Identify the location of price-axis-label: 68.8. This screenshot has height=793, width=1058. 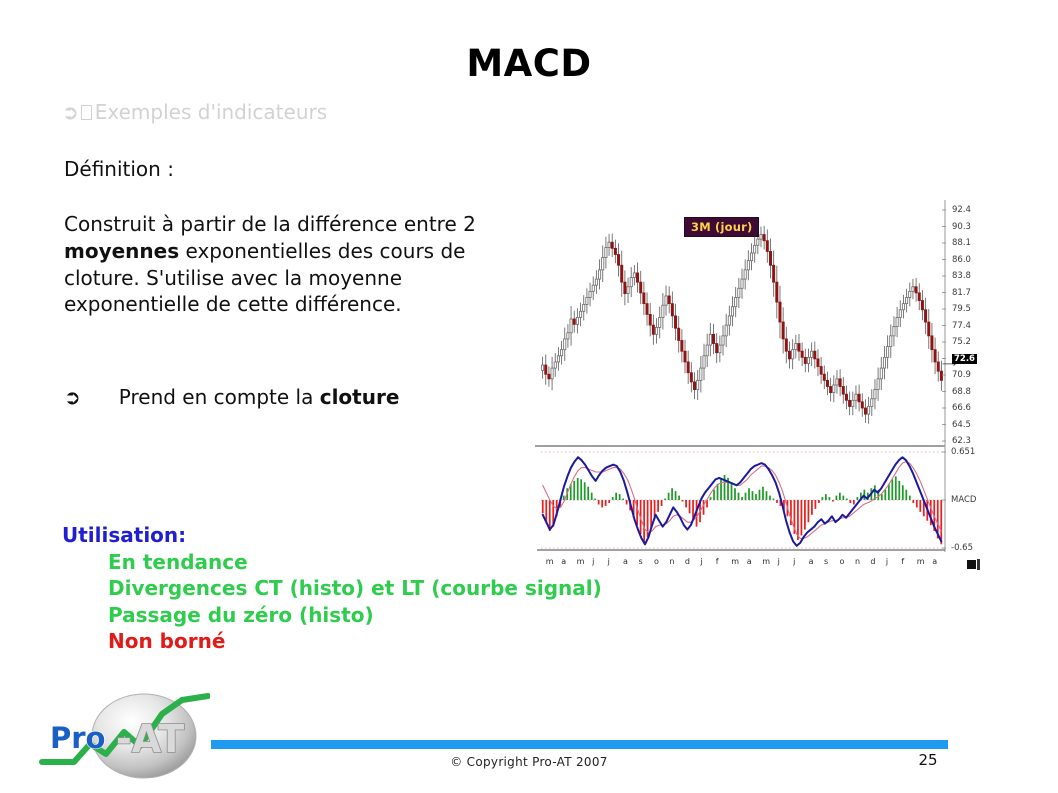
(961, 391).